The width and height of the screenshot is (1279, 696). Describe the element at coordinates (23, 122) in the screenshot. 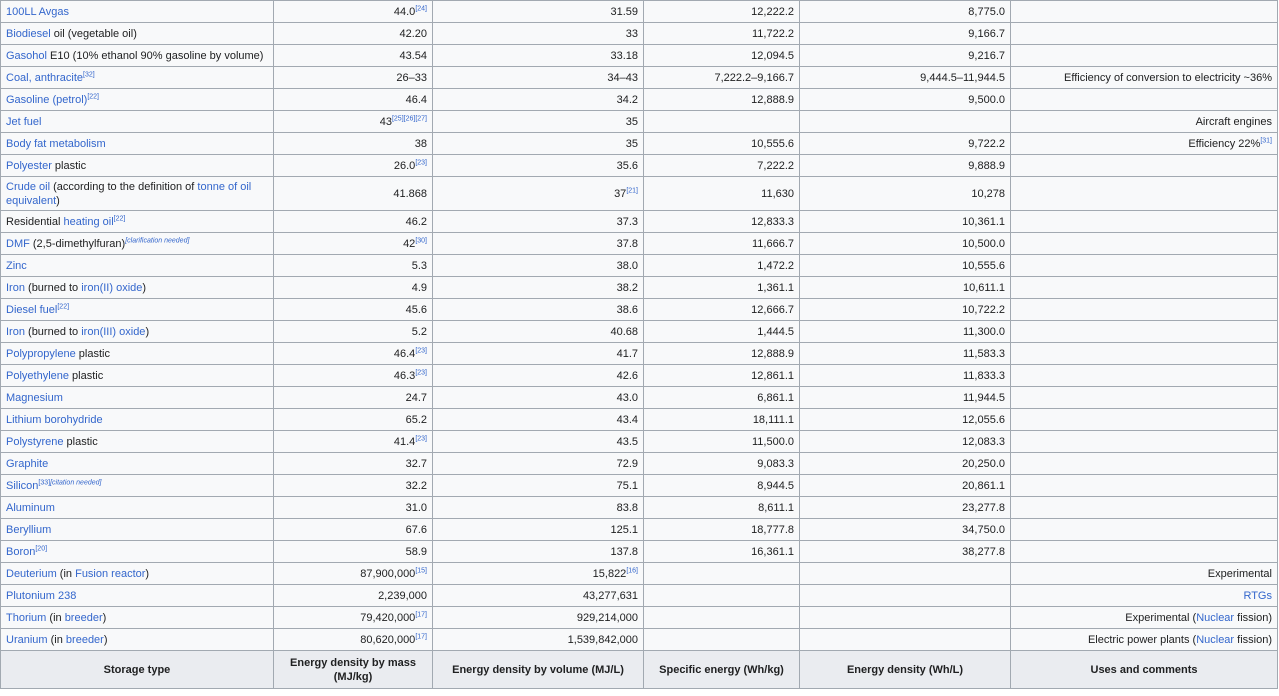

I see `wiki-link: Jet fuel` at that location.